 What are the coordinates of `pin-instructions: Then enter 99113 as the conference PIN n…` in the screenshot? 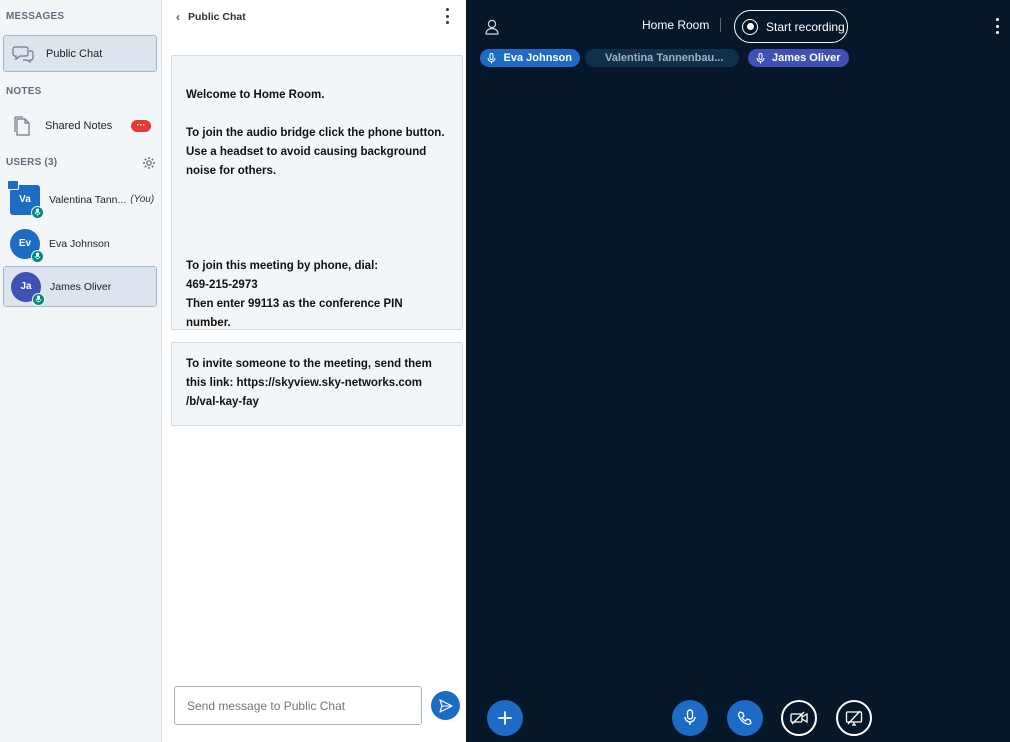 It's located at (294, 313).